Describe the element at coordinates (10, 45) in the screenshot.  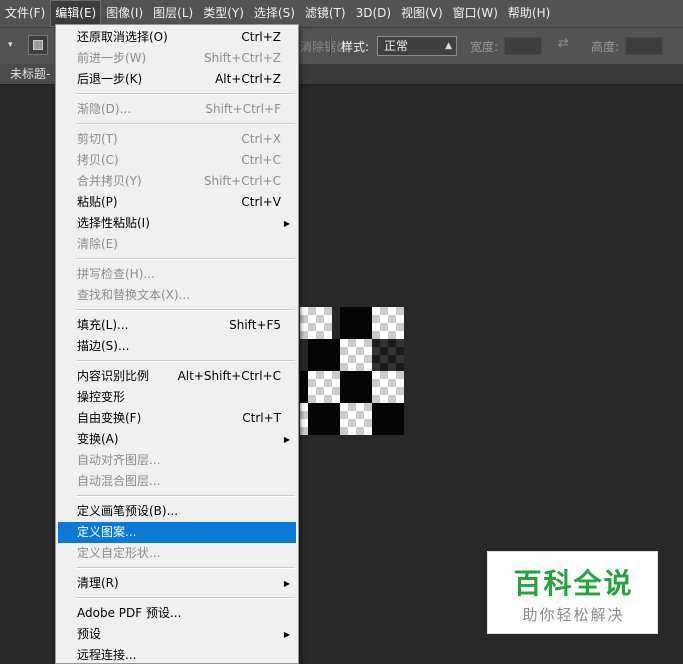
I see `tool-preset-dropdown-icon: ▾` at that location.